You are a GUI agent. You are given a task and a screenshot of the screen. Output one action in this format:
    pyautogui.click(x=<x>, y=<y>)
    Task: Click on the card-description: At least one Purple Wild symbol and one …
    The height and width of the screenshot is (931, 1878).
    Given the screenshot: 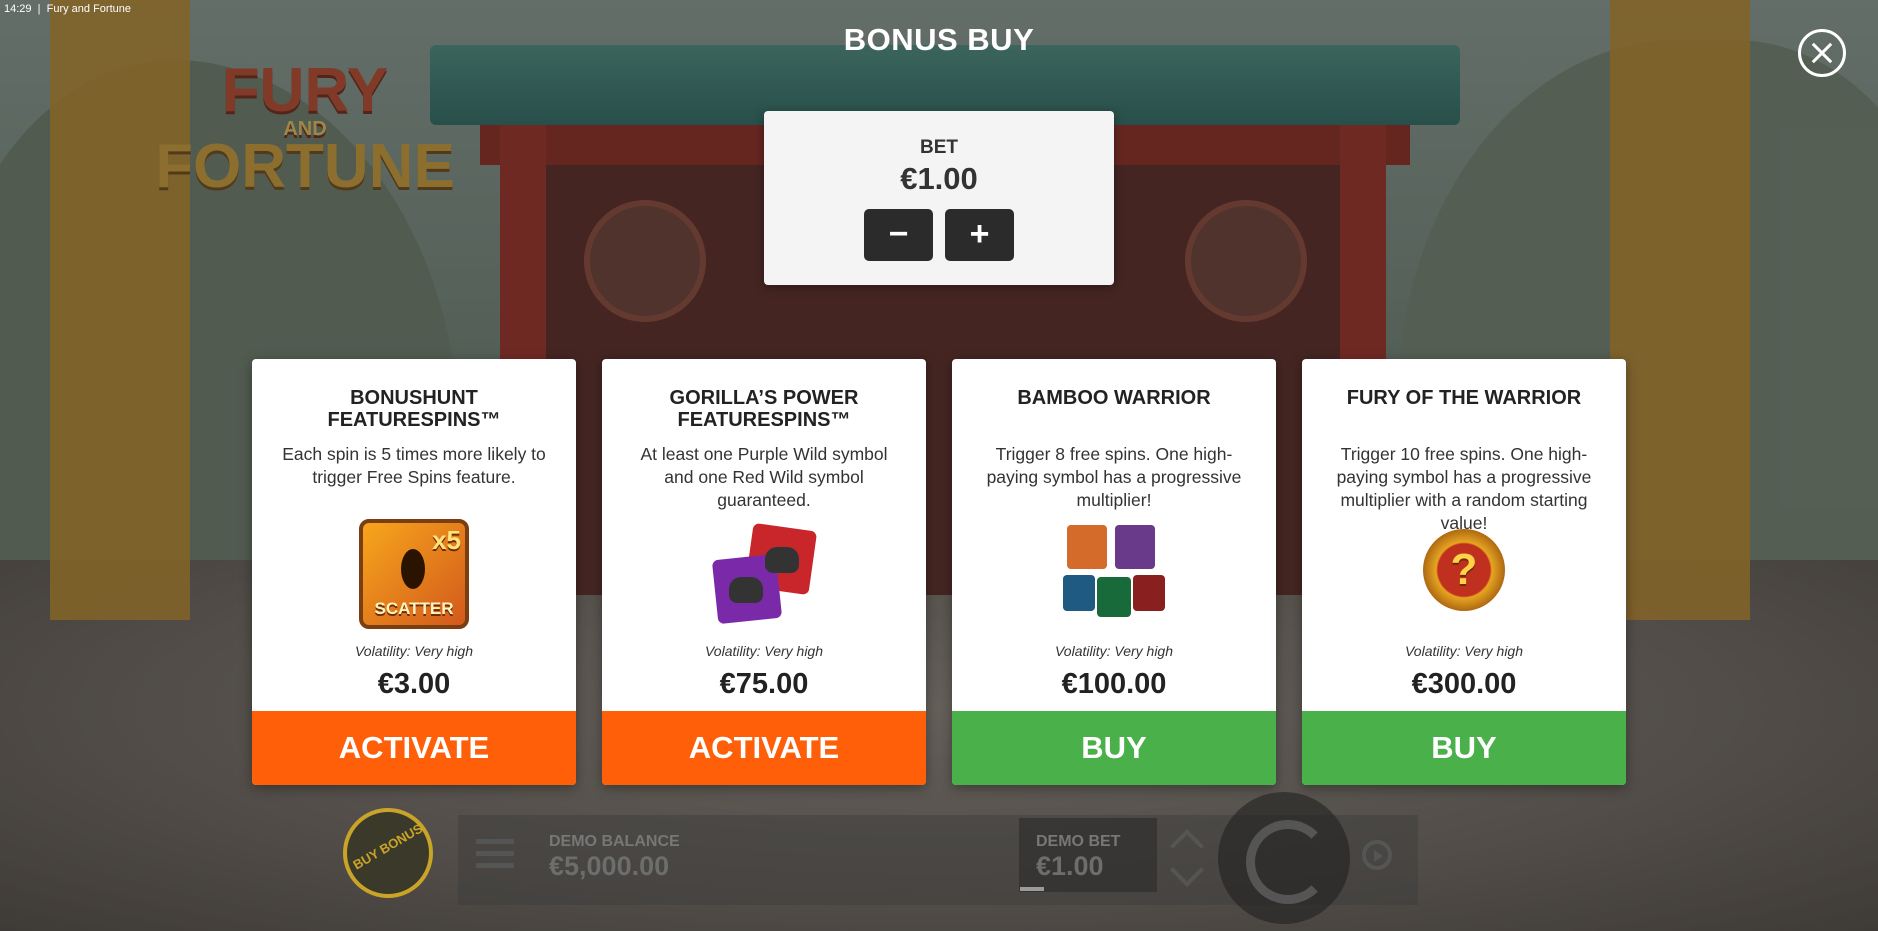 What is the action you would take?
    pyautogui.click(x=764, y=477)
    